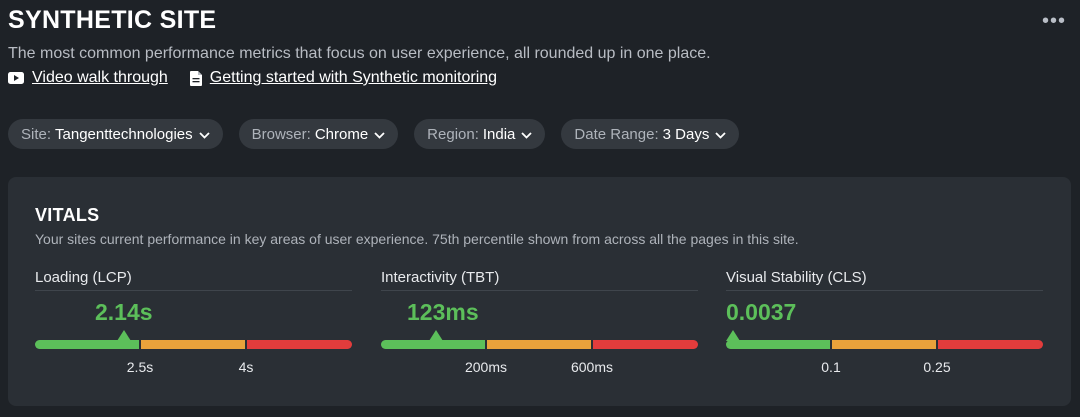 This screenshot has height=417, width=1080. Describe the element at coordinates (124, 134) in the screenshot. I see `filter-value: Tangenttechnologies` at that location.